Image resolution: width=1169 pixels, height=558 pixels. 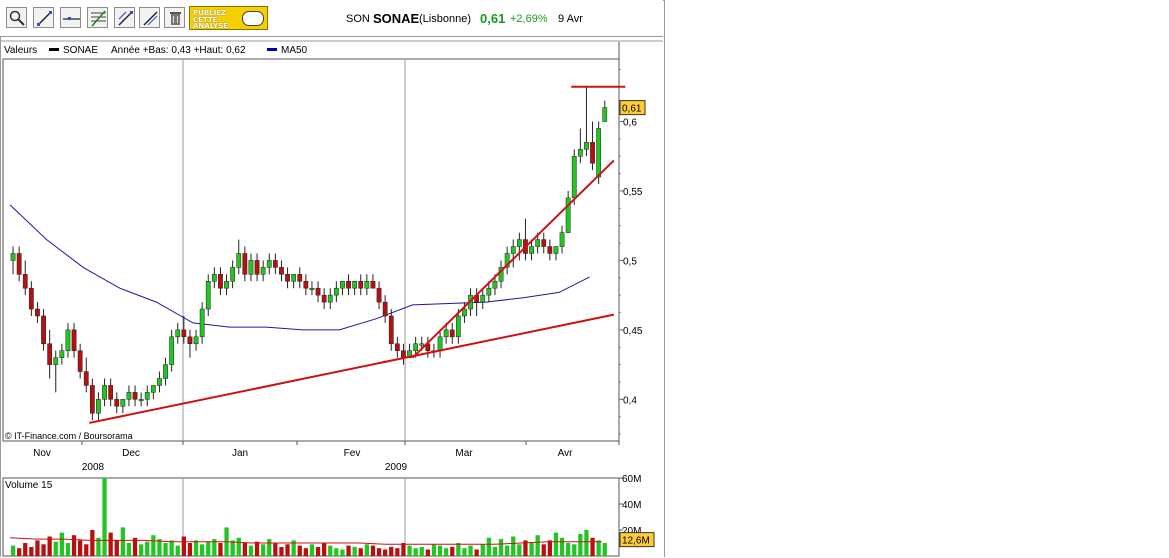 I want to click on month-label: Avr, so click(x=565, y=453).